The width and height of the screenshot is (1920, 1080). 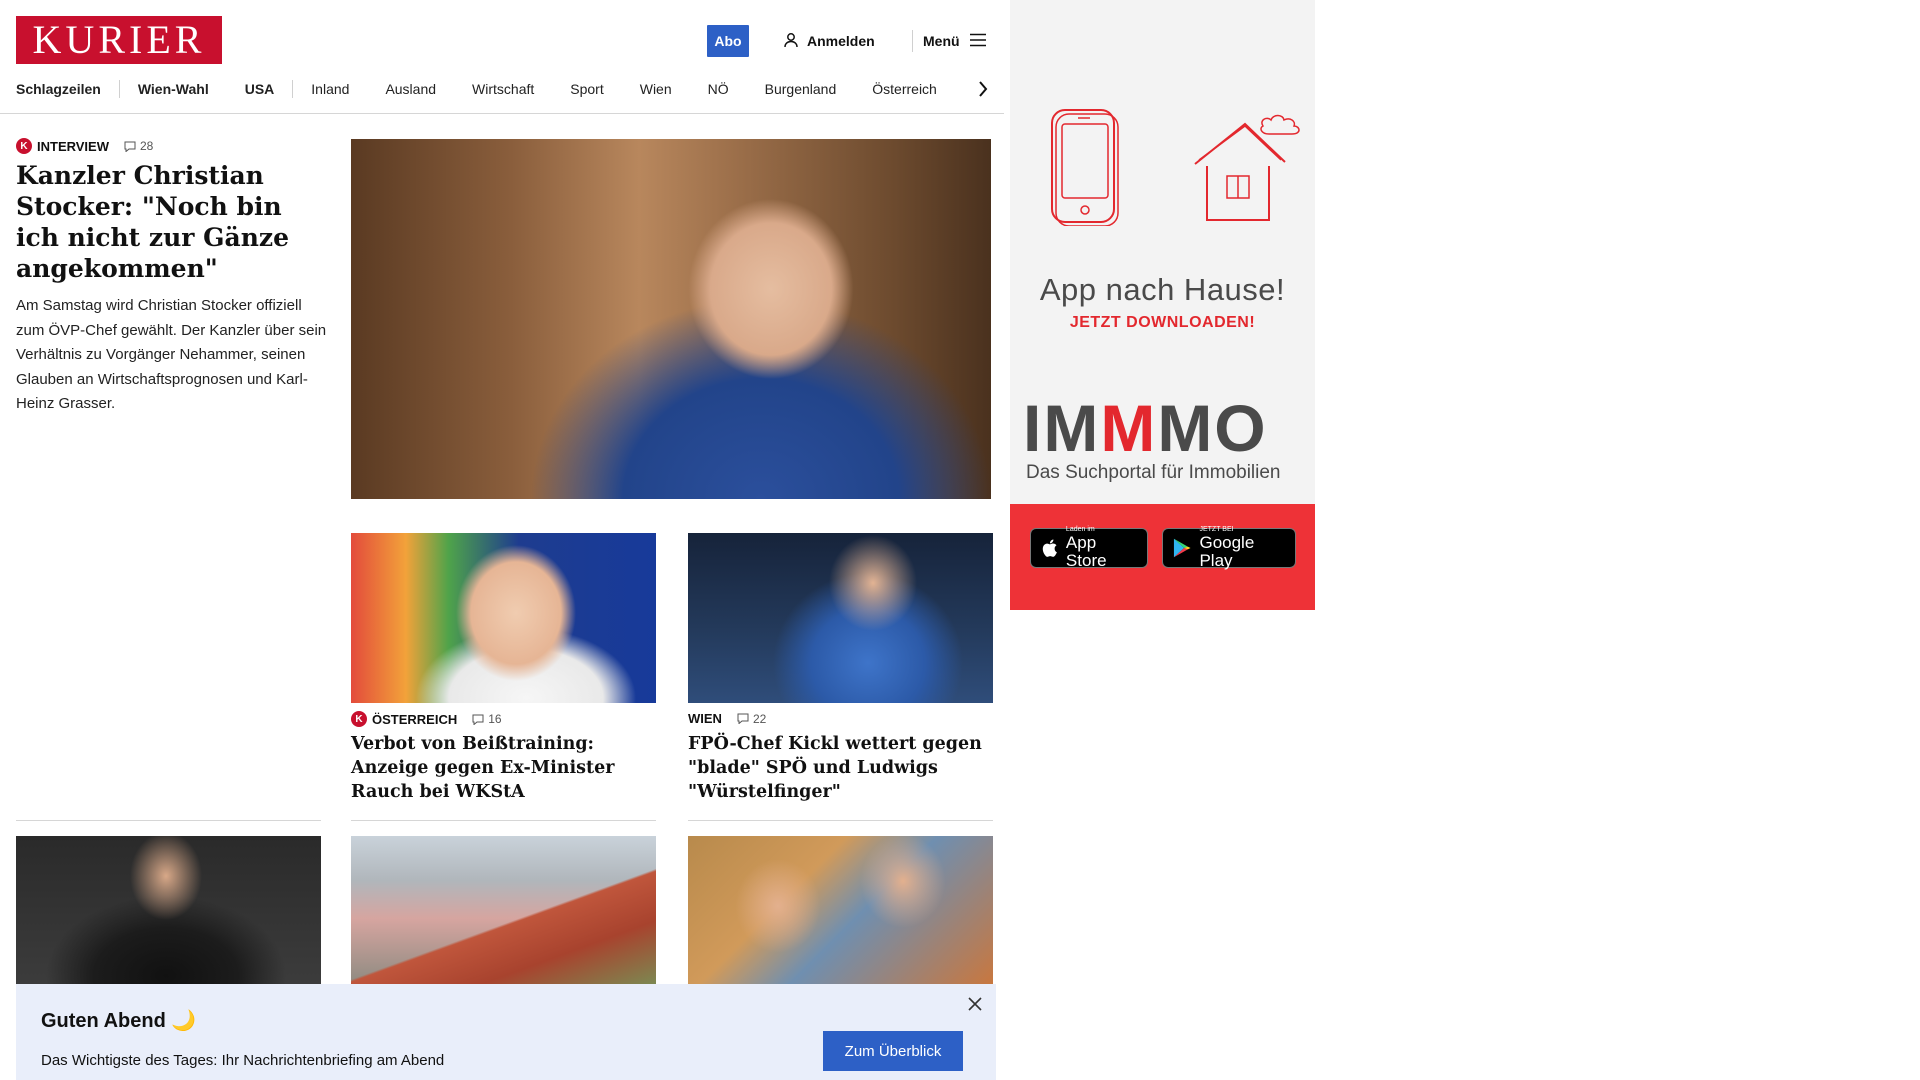 I want to click on card-comments: 16, so click(x=487, y=719).